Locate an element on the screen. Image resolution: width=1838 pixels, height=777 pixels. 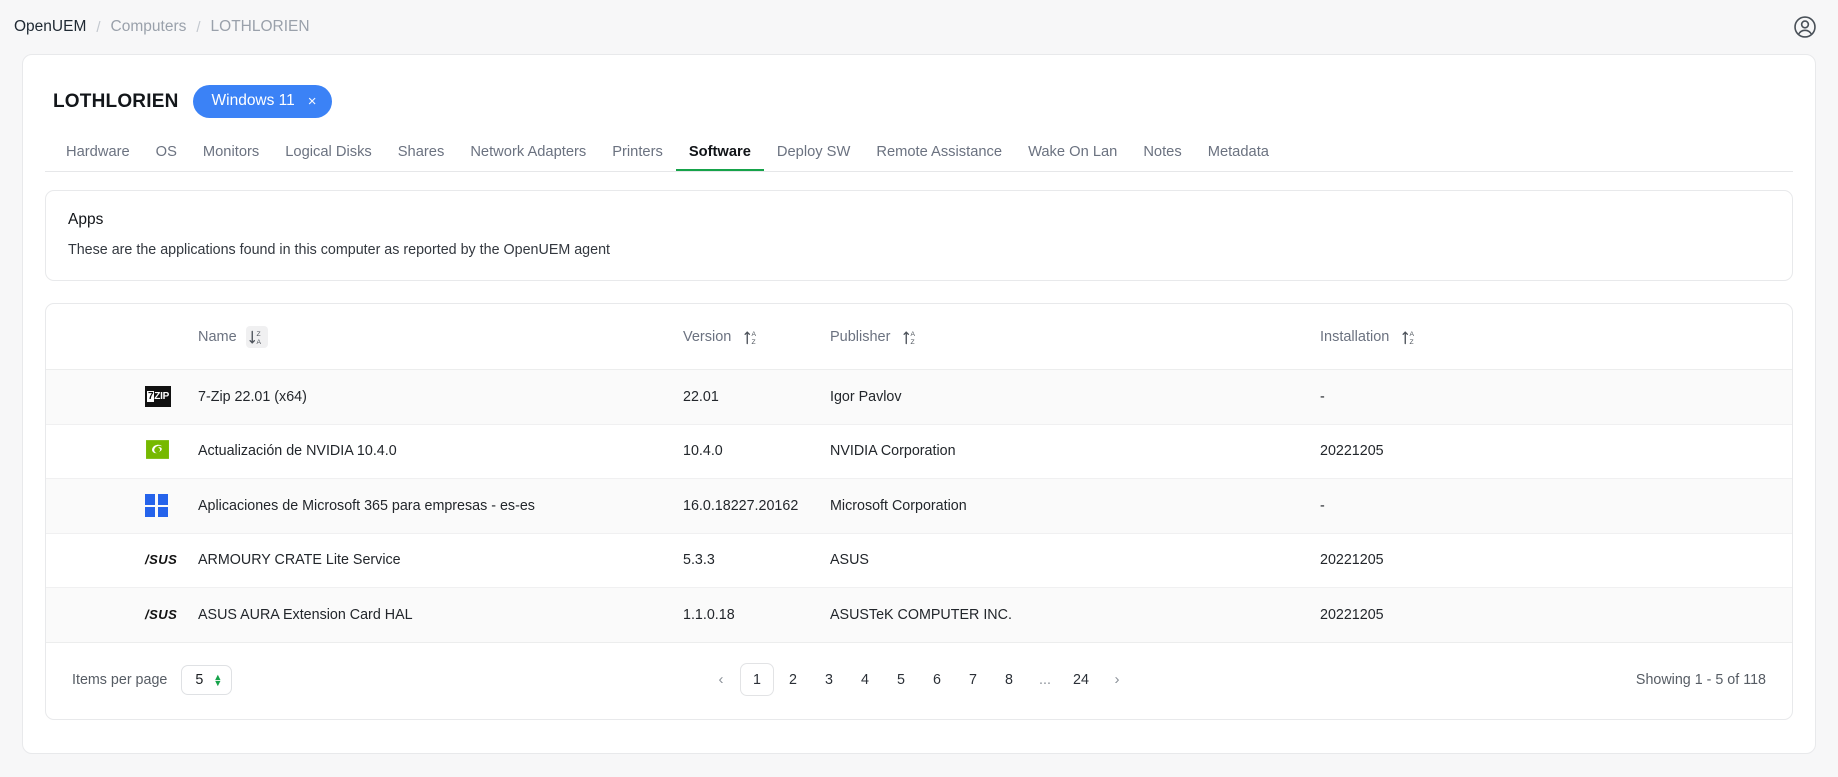
tab-network-adapters: Network Adapters is located at coordinates (528, 154).